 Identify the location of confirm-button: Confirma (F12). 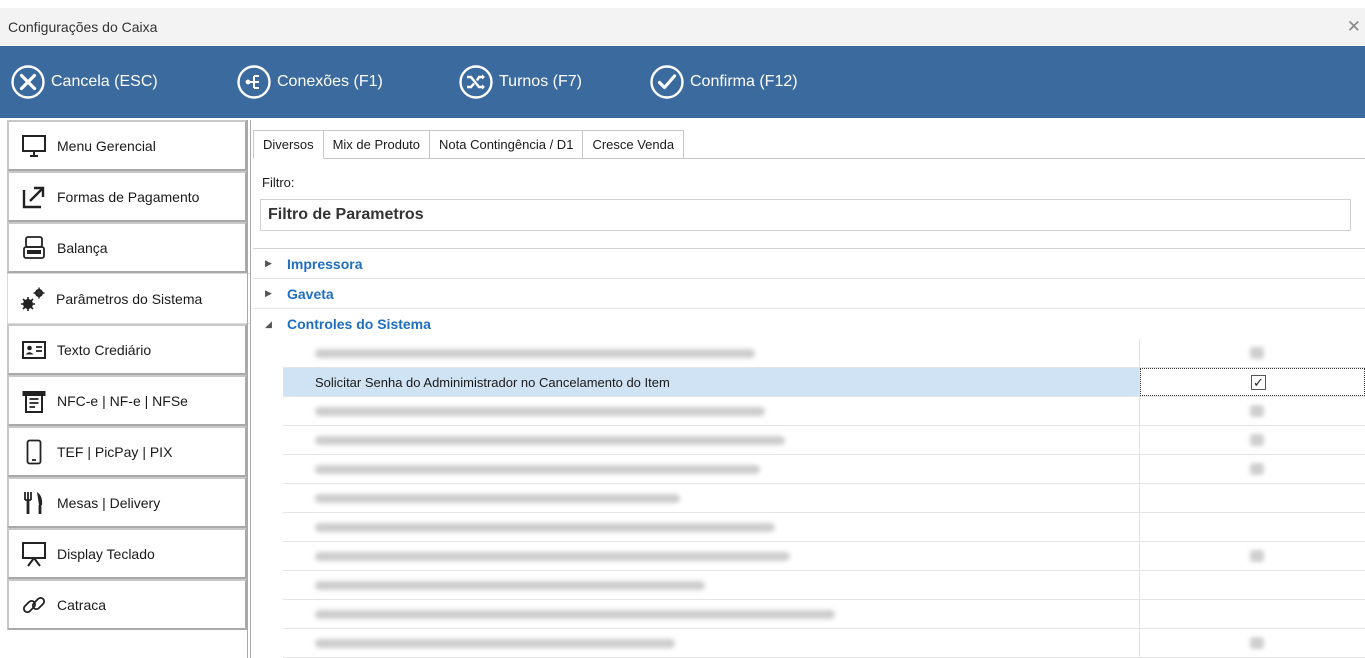
(723, 82).